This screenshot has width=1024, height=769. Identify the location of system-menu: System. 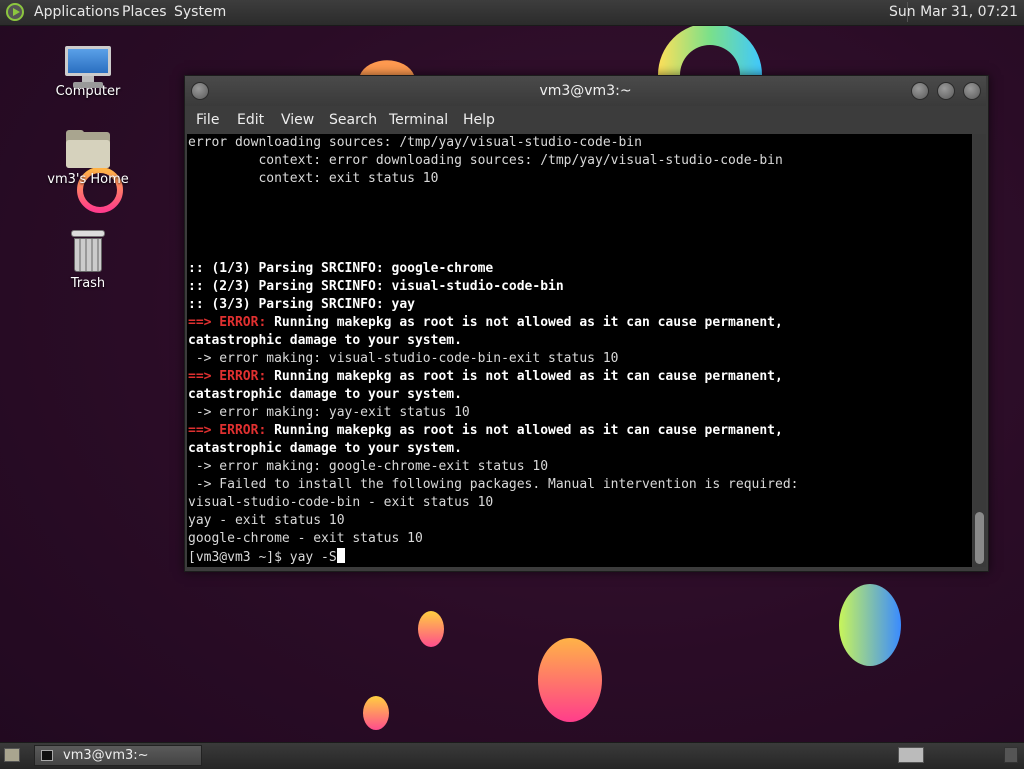
(200, 12).